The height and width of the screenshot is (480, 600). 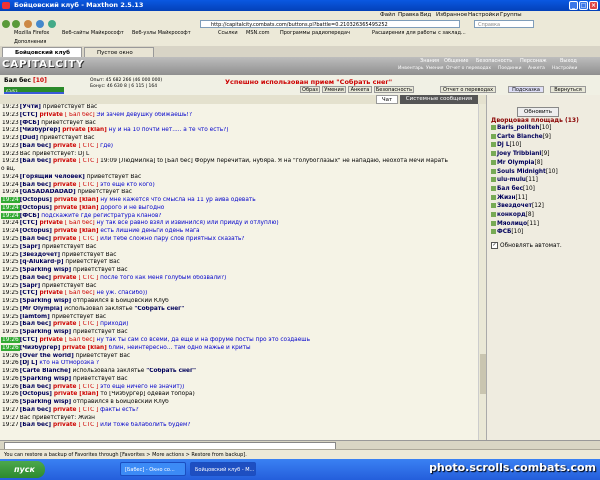 I want to click on room-user: ФСБ[10], so click(x=507, y=232).